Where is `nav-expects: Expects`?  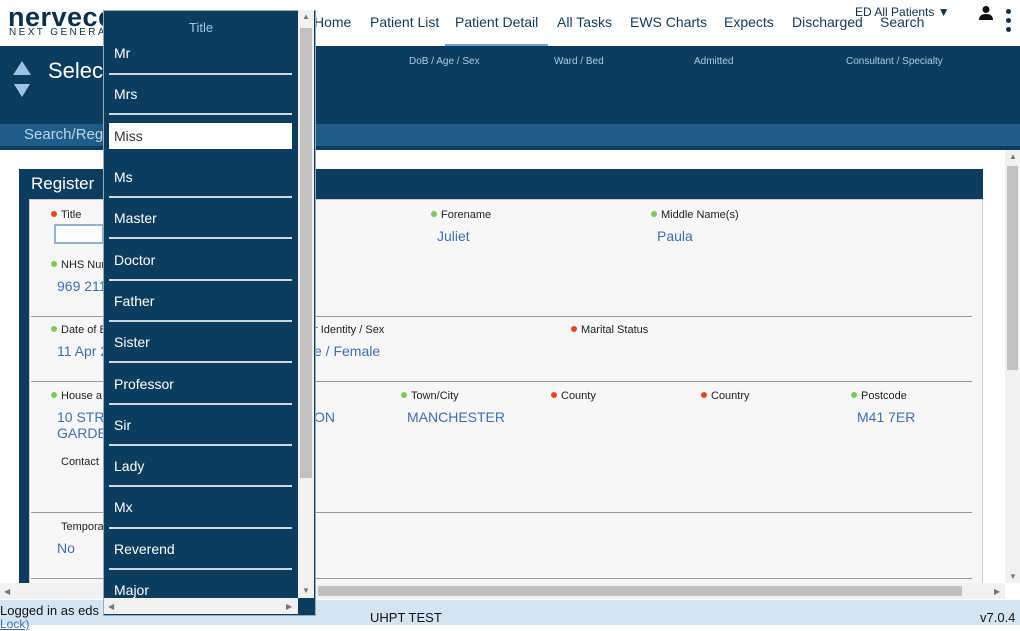
nav-expects: Expects is located at coordinates (749, 22).